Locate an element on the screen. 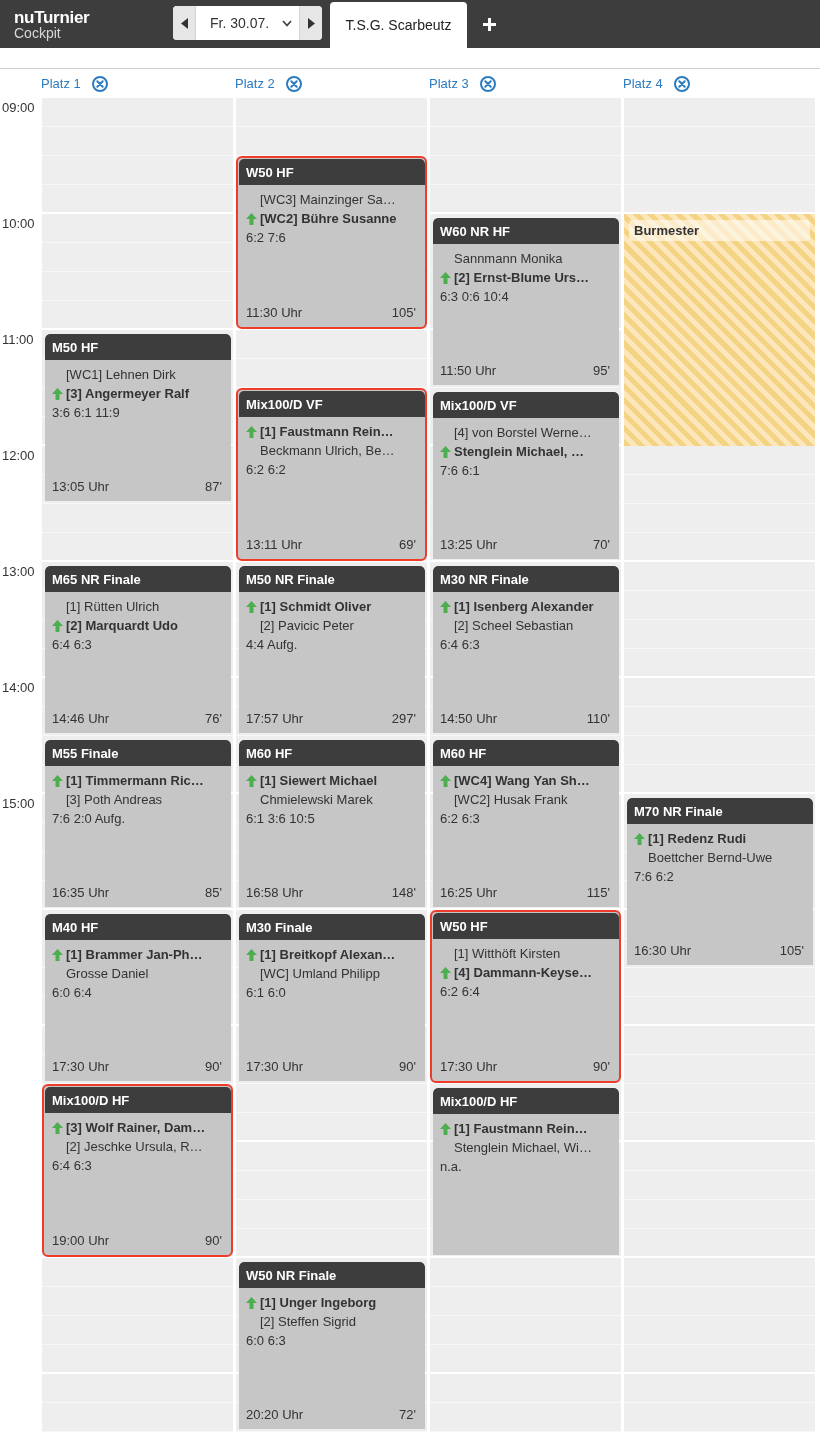 The width and height of the screenshot is (820, 1437). add-tab-button is located at coordinates (489, 24).